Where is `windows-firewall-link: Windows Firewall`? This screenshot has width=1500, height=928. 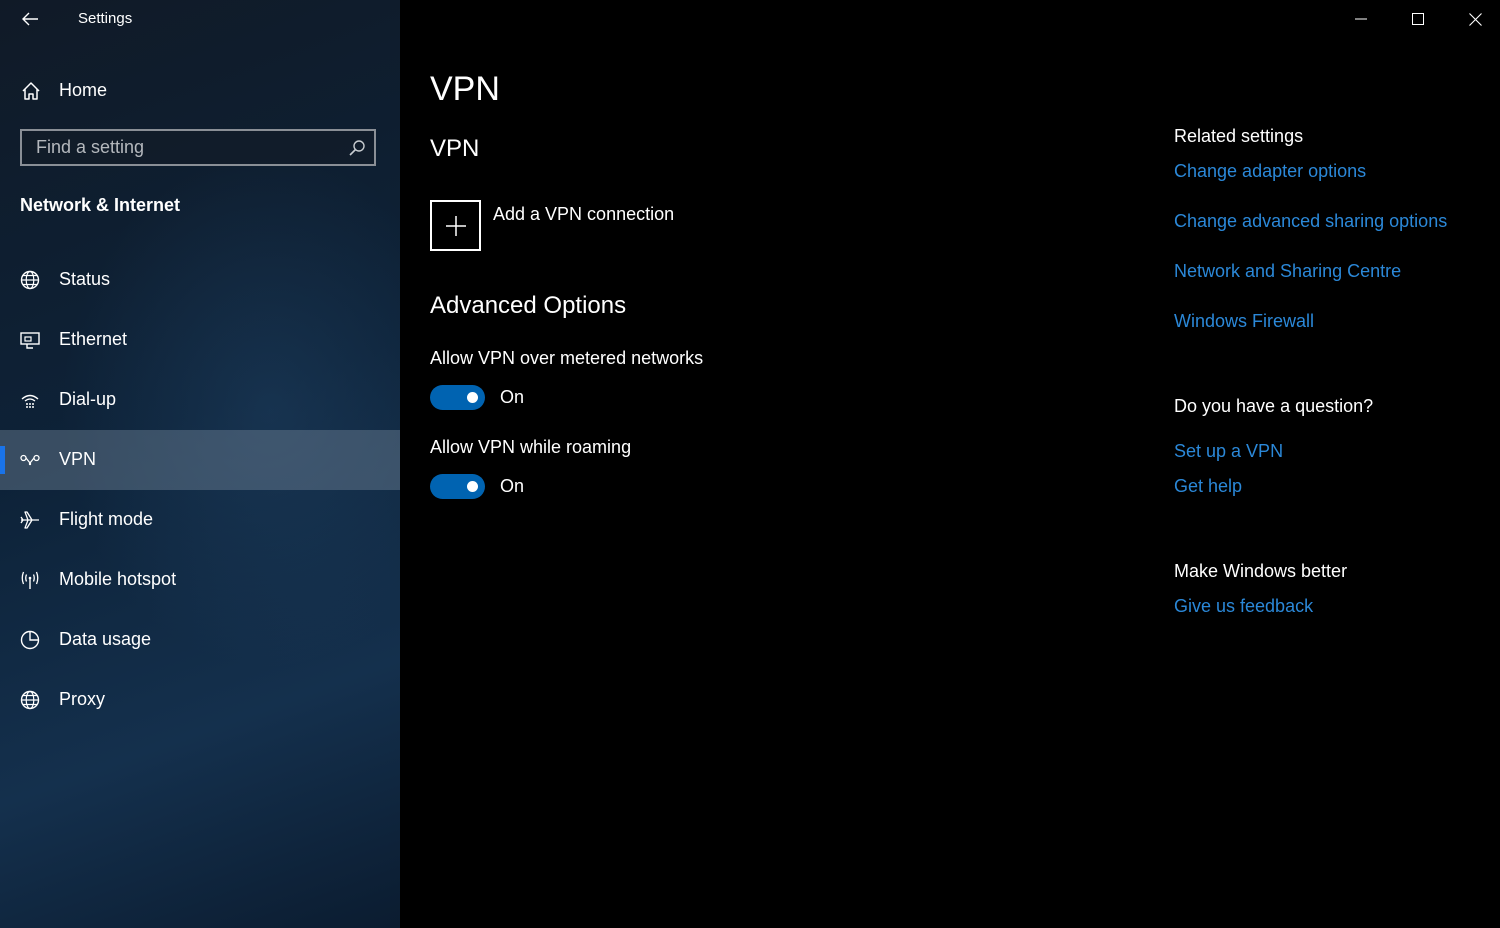
windows-firewall-link: Windows Firewall is located at coordinates (1244, 321).